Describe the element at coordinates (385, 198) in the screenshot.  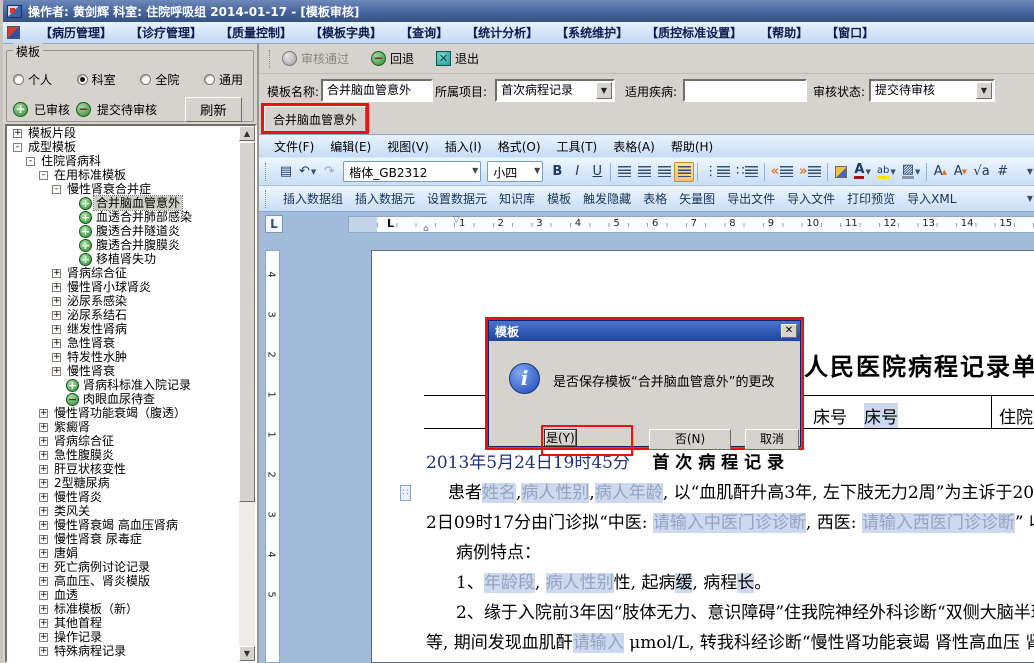
I see `insert-toolbar-button-1: 插入数据元` at that location.